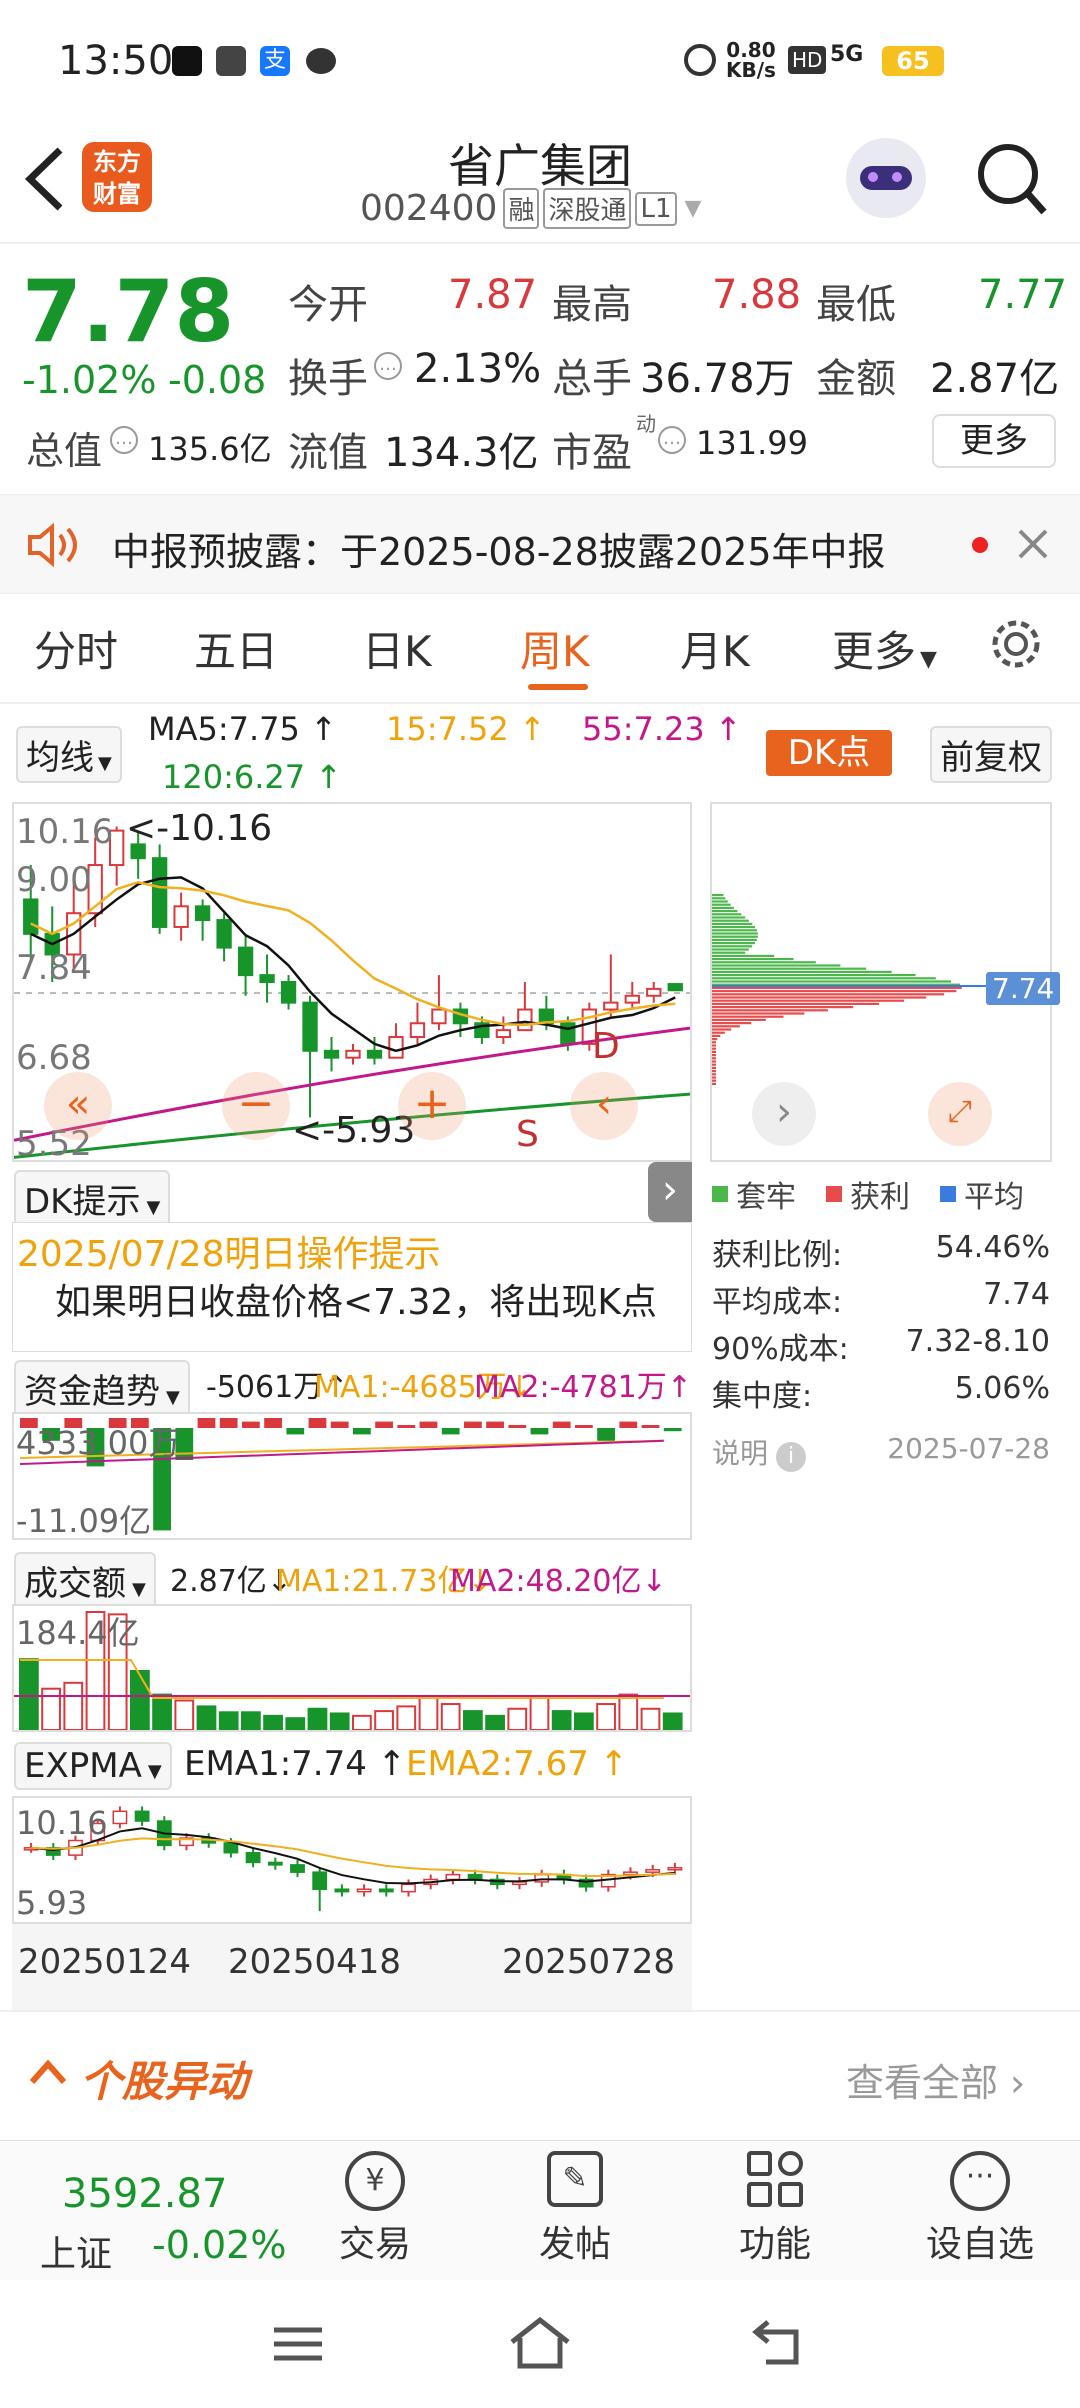  I want to click on last-price: 7.78, so click(128, 312).